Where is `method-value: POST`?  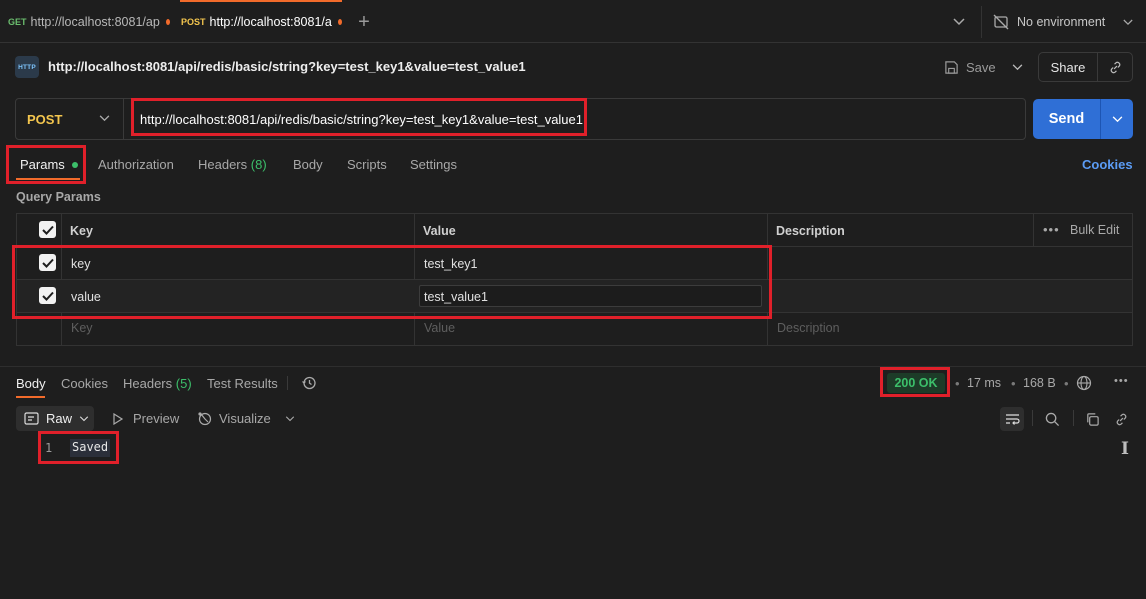
method-value: POST is located at coordinates (45, 119).